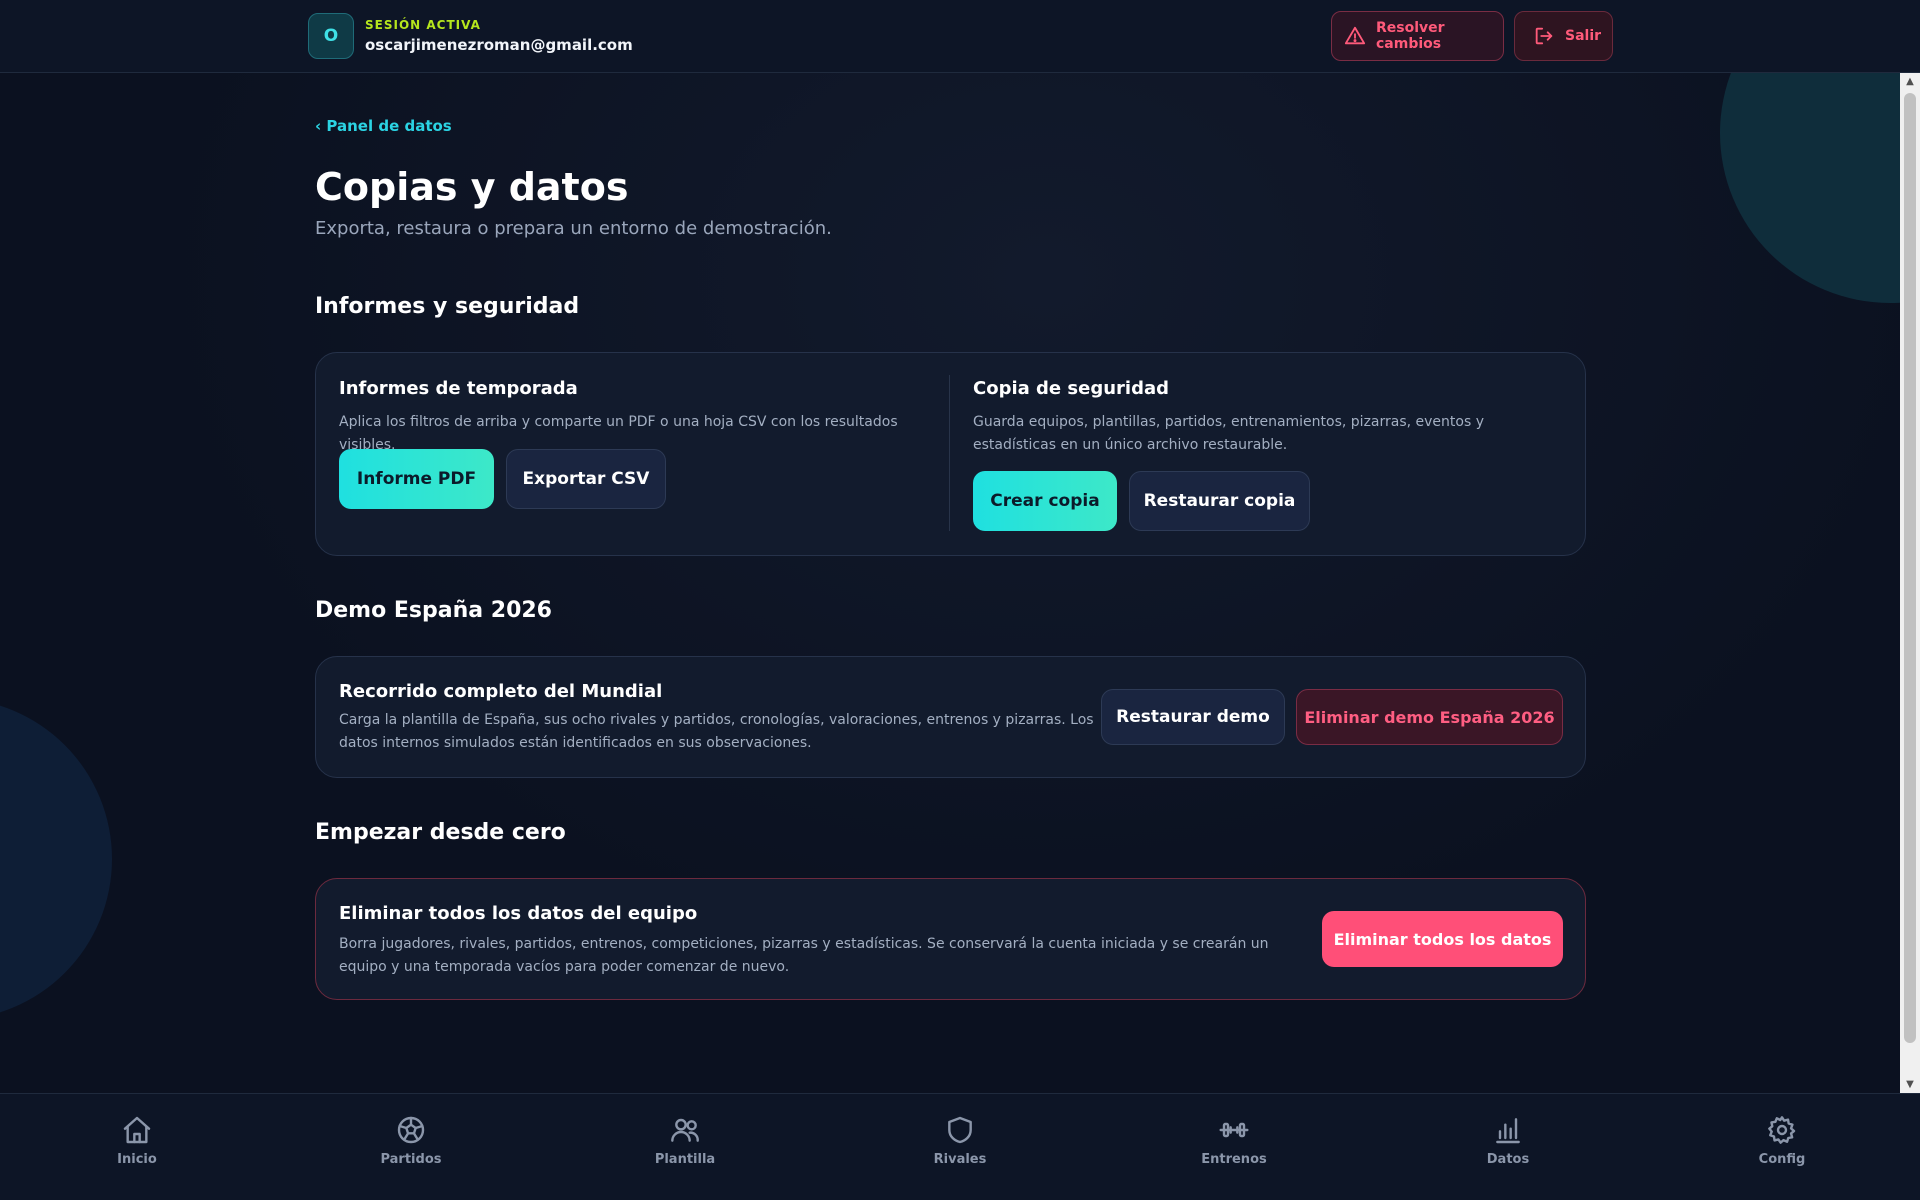 This screenshot has height=1200, width=1920. What do you see at coordinates (685, 1159) in the screenshot?
I see `nav-label: Plantilla` at bounding box center [685, 1159].